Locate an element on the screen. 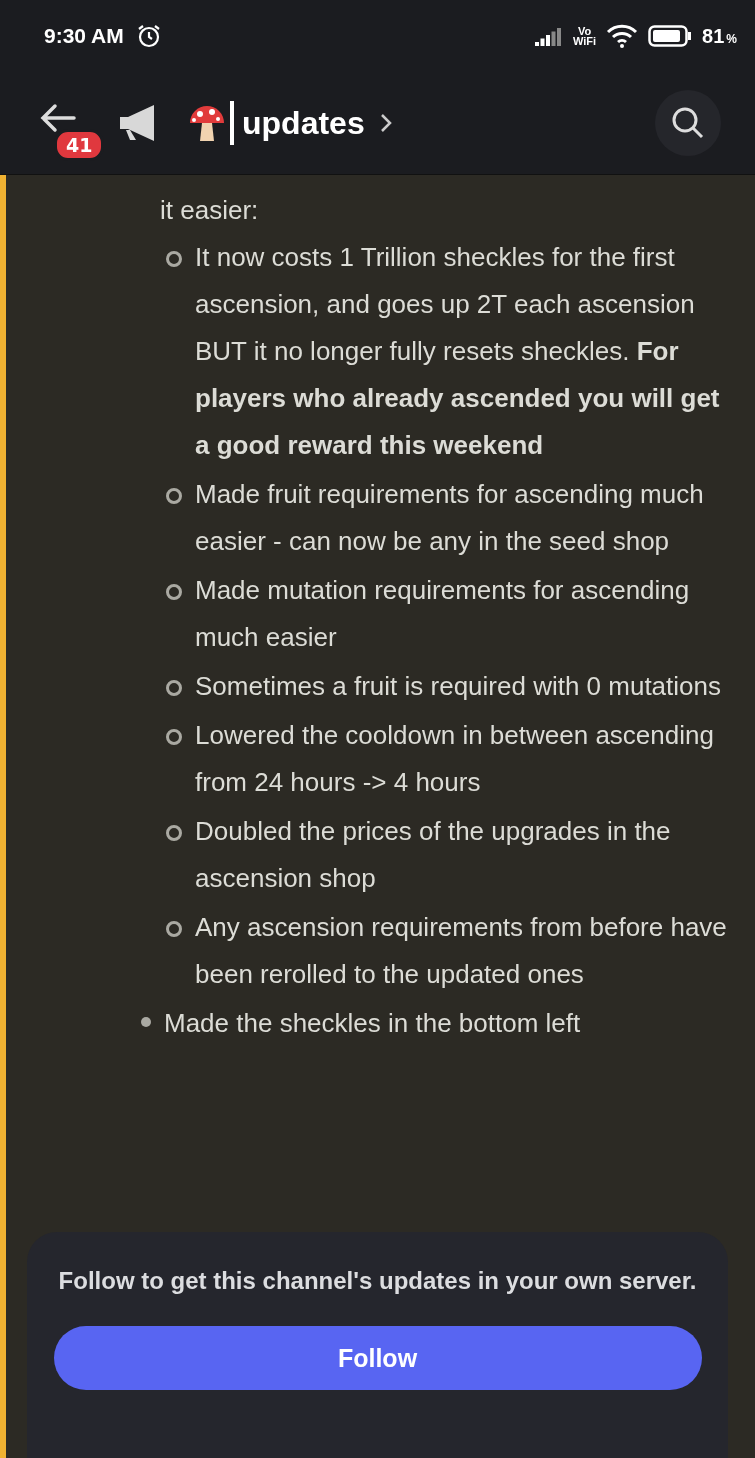 This screenshot has width=755, height=1458. list-item-text: Doubled the prices of the upgrades in the ascension shop is located at coordinates (433, 855).